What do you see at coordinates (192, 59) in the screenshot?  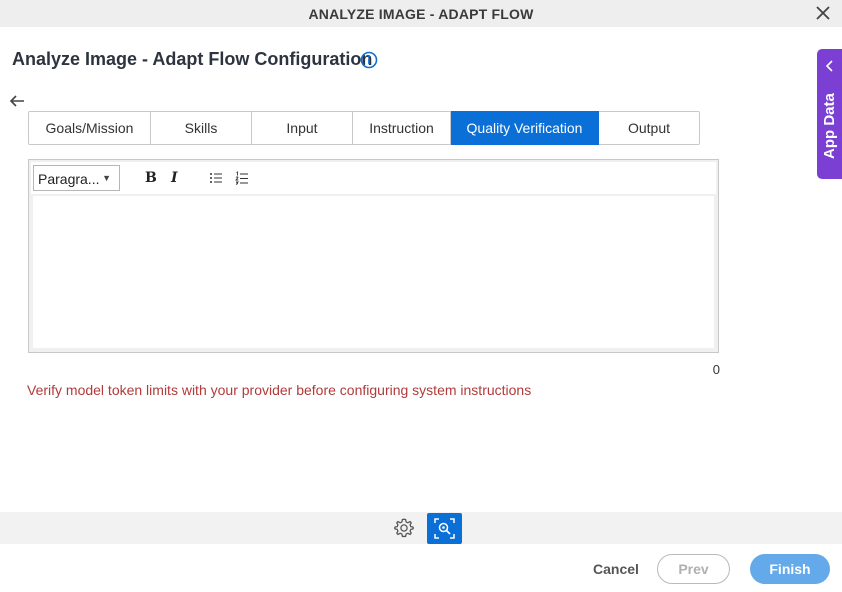 I see `page-title: Analyze Image - Adapt Flow Configuration` at bounding box center [192, 59].